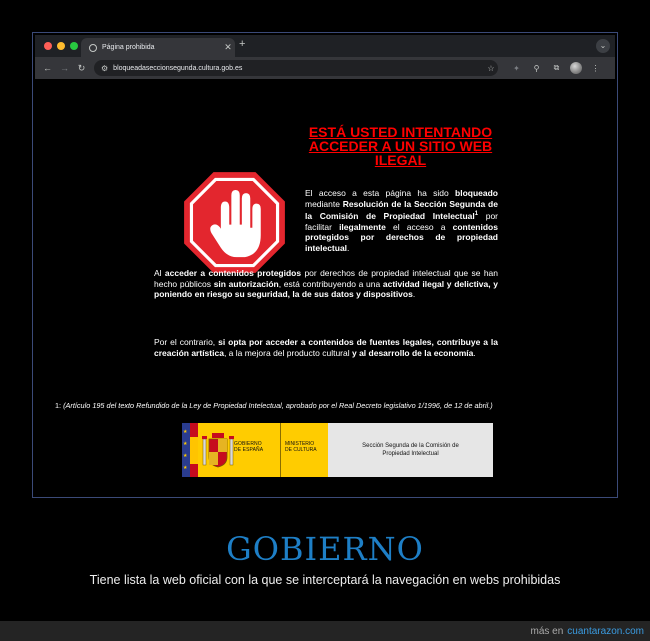 The image size is (650, 641). I want to click on maximize-window-button, so click(74, 46).